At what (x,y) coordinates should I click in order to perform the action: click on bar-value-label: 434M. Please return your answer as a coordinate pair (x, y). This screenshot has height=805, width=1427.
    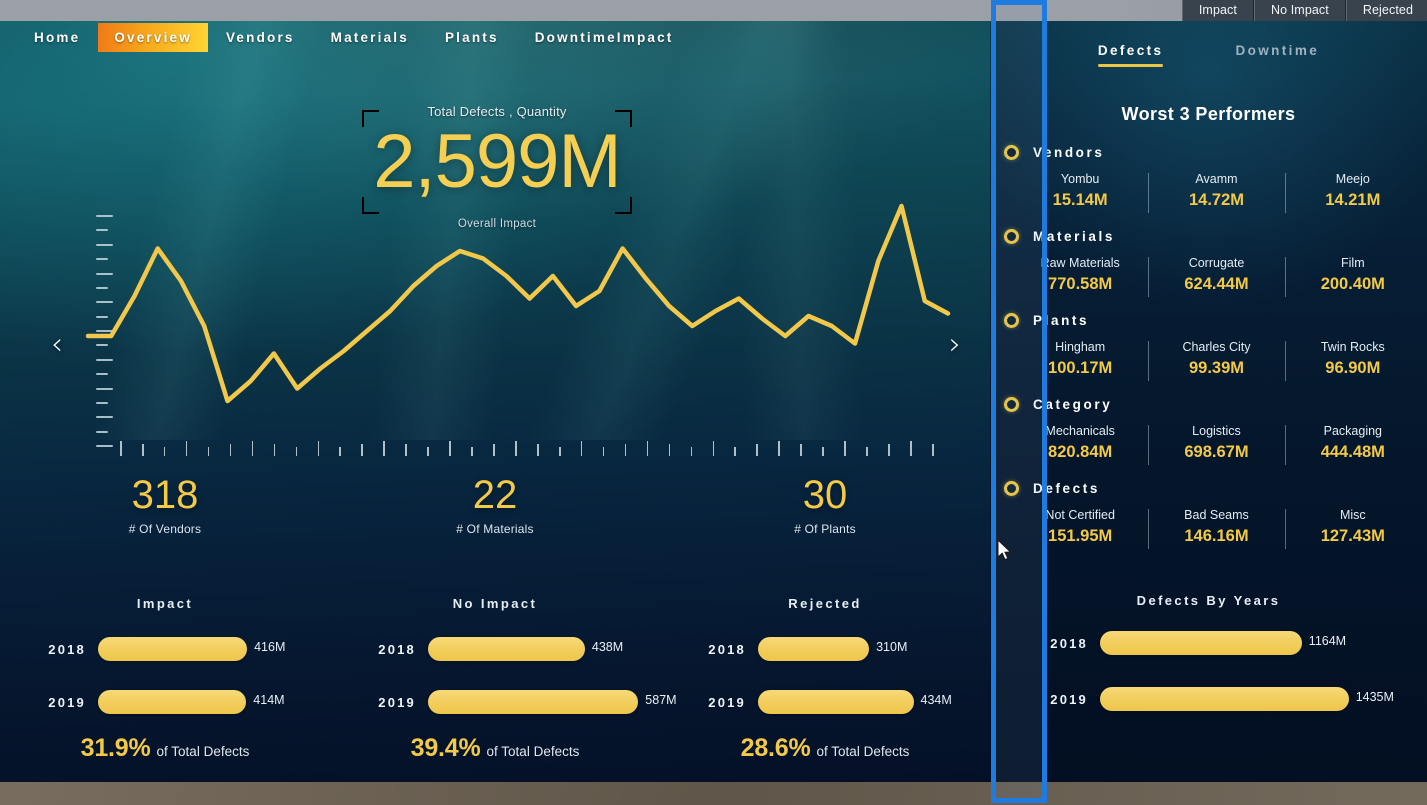
    Looking at the image, I should click on (936, 700).